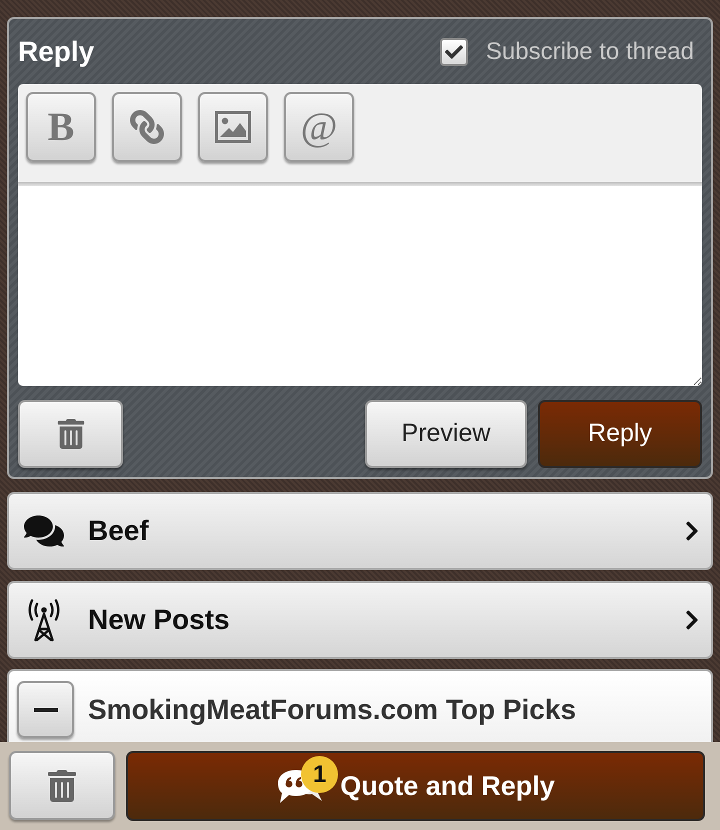 Image resolution: width=720 pixels, height=830 pixels. Describe the element at coordinates (360, 620) in the screenshot. I see `nav-link: New Posts` at that location.